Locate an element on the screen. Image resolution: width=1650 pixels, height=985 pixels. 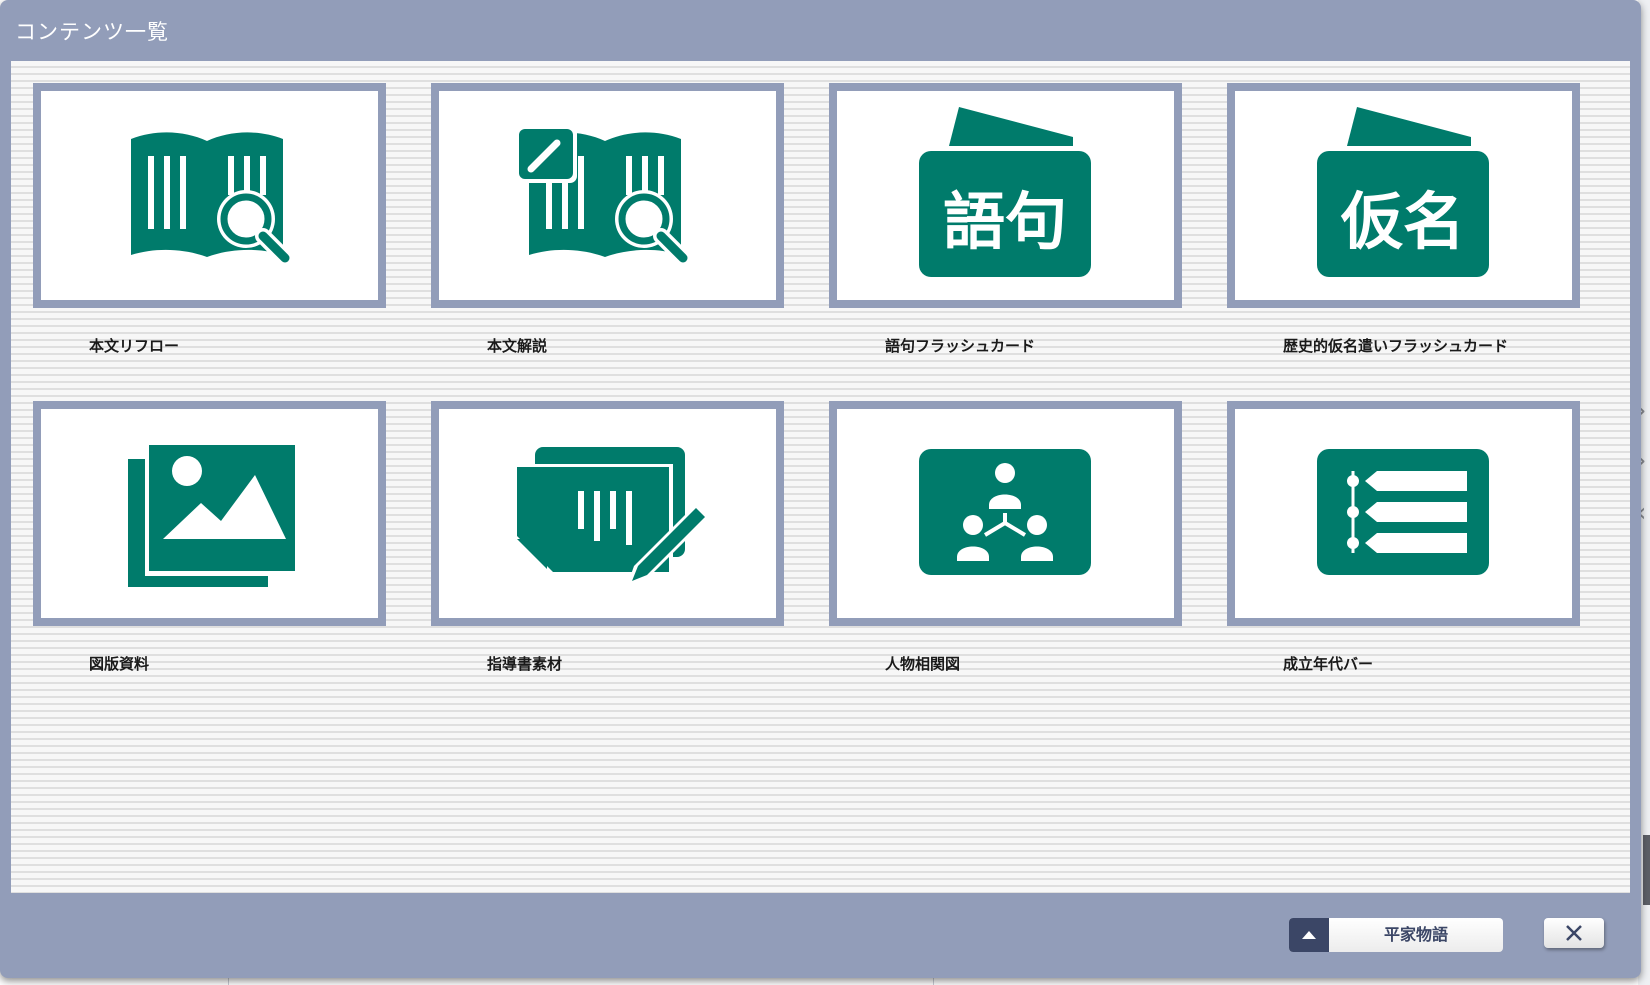
flashcard-icon: 仮名 is located at coordinates (1403, 192).